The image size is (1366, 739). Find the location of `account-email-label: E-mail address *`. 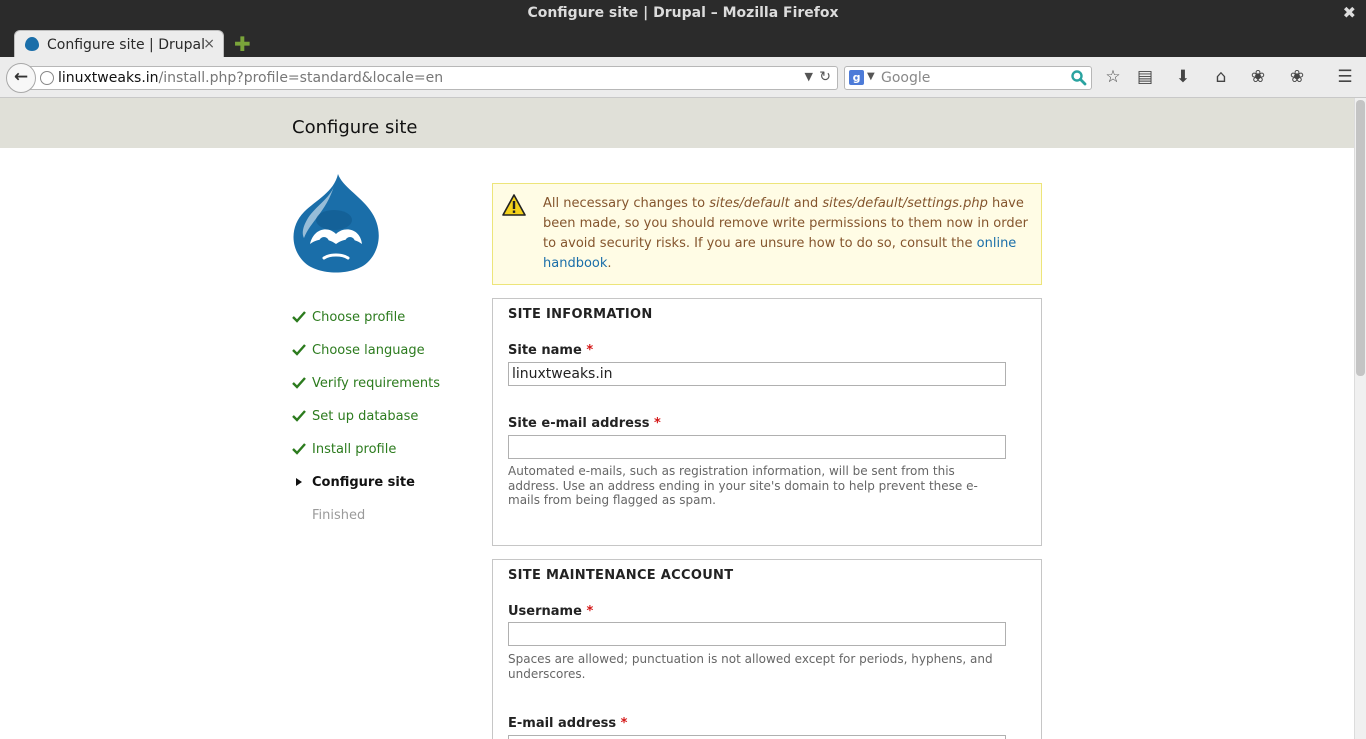

account-email-label: E-mail address * is located at coordinates (567, 723).